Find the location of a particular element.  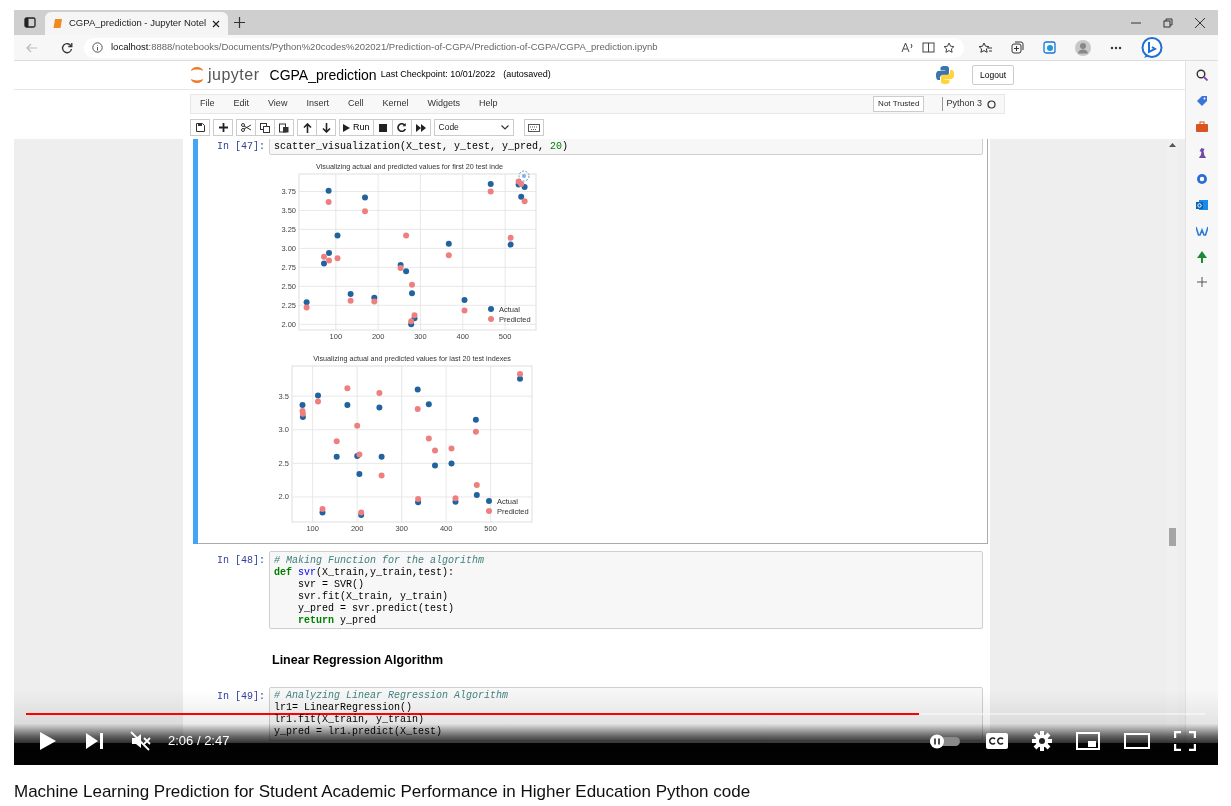

cell-prompt: In [49]: is located at coordinates (241, 696).